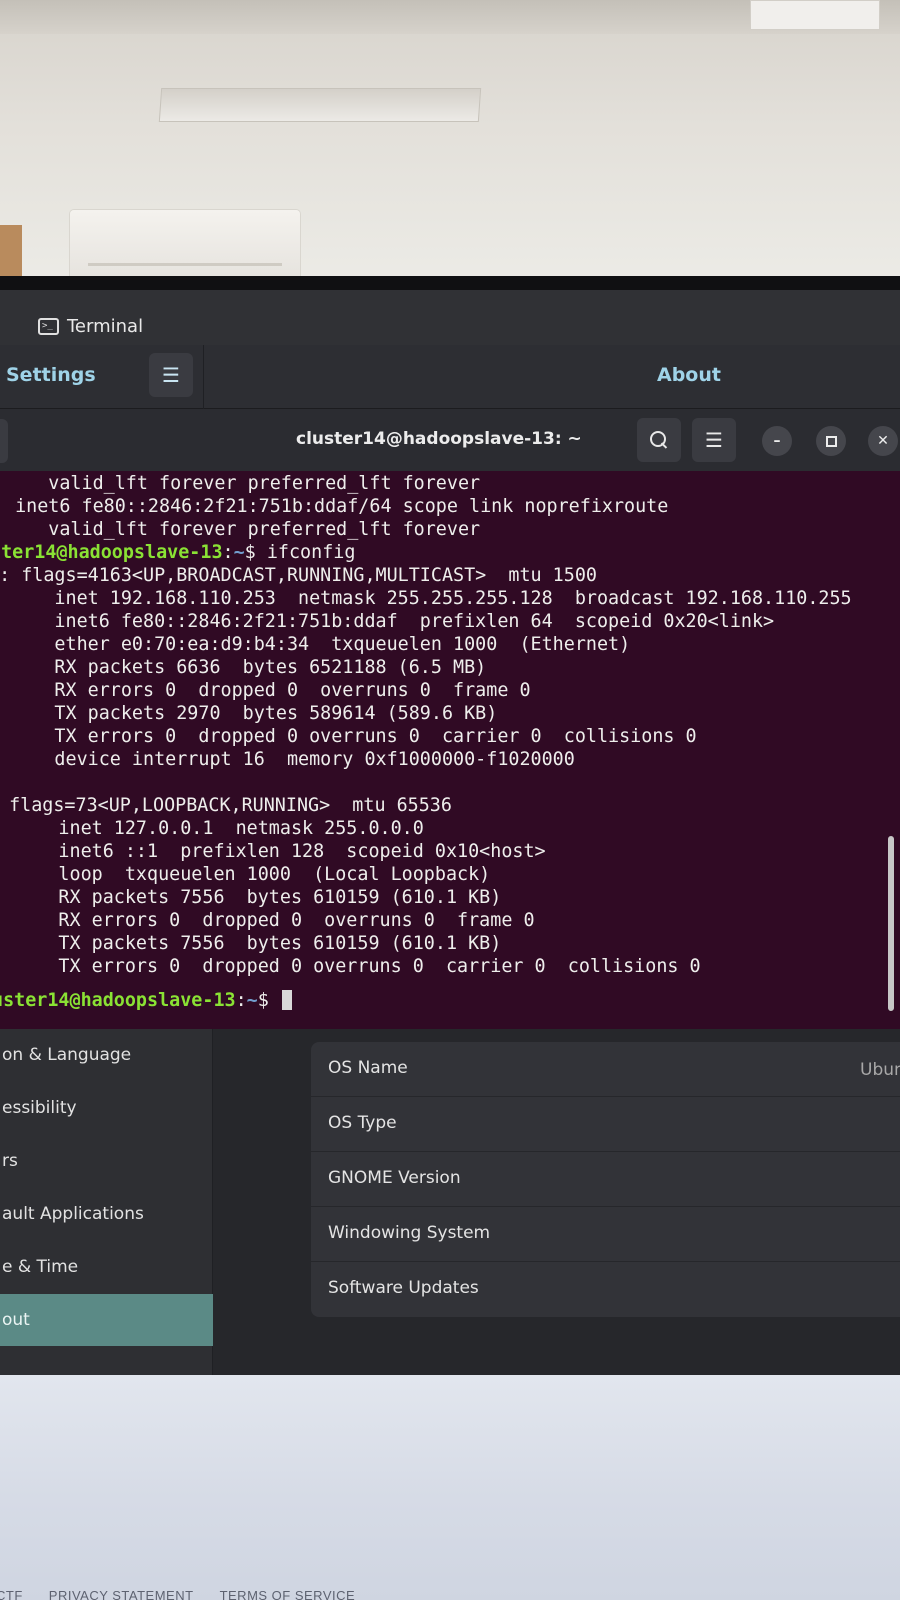 The image size is (900, 1600). I want to click on active-app-name: Terminal, so click(105, 326).